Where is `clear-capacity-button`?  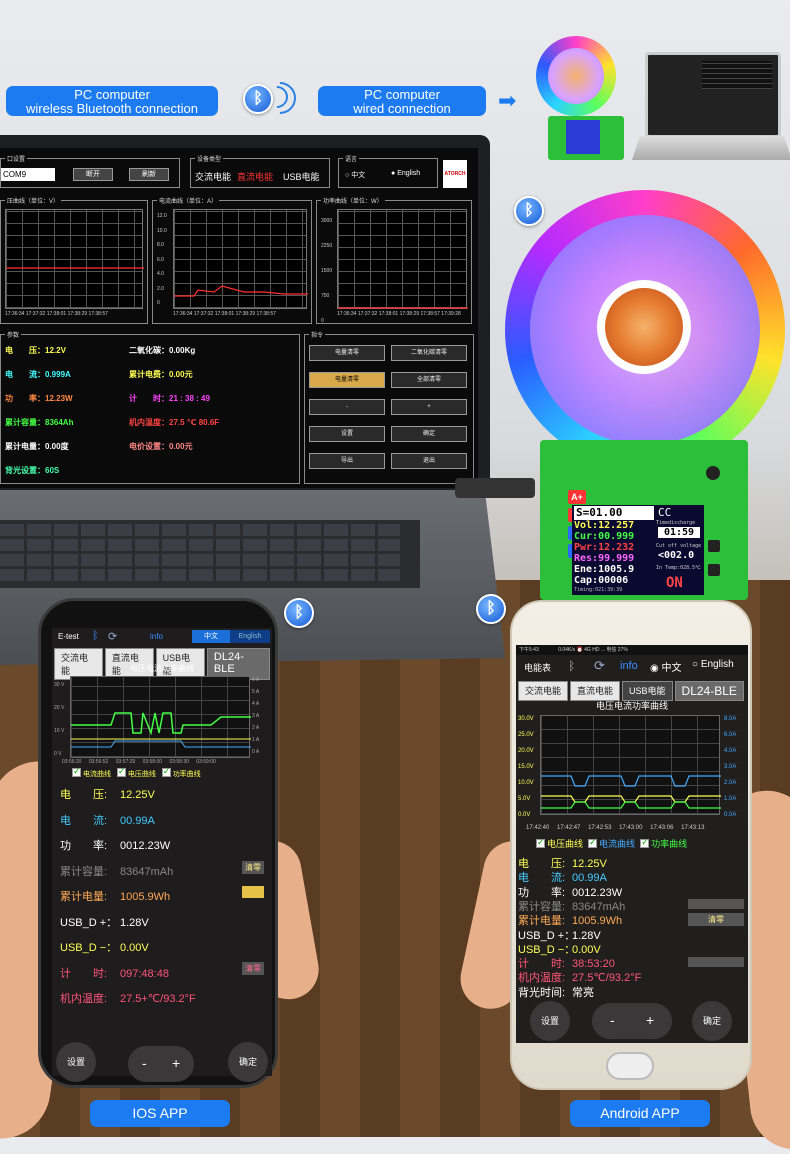
clear-capacity-button is located at coordinates (716, 904).